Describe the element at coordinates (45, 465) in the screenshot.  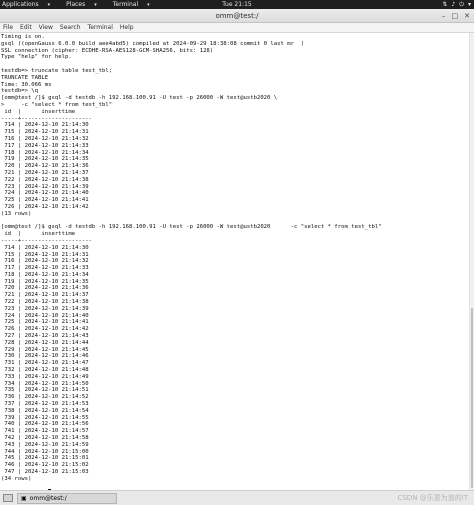
I see `terminal-line: 746 | 2024-12-10 21:15:02` at that location.